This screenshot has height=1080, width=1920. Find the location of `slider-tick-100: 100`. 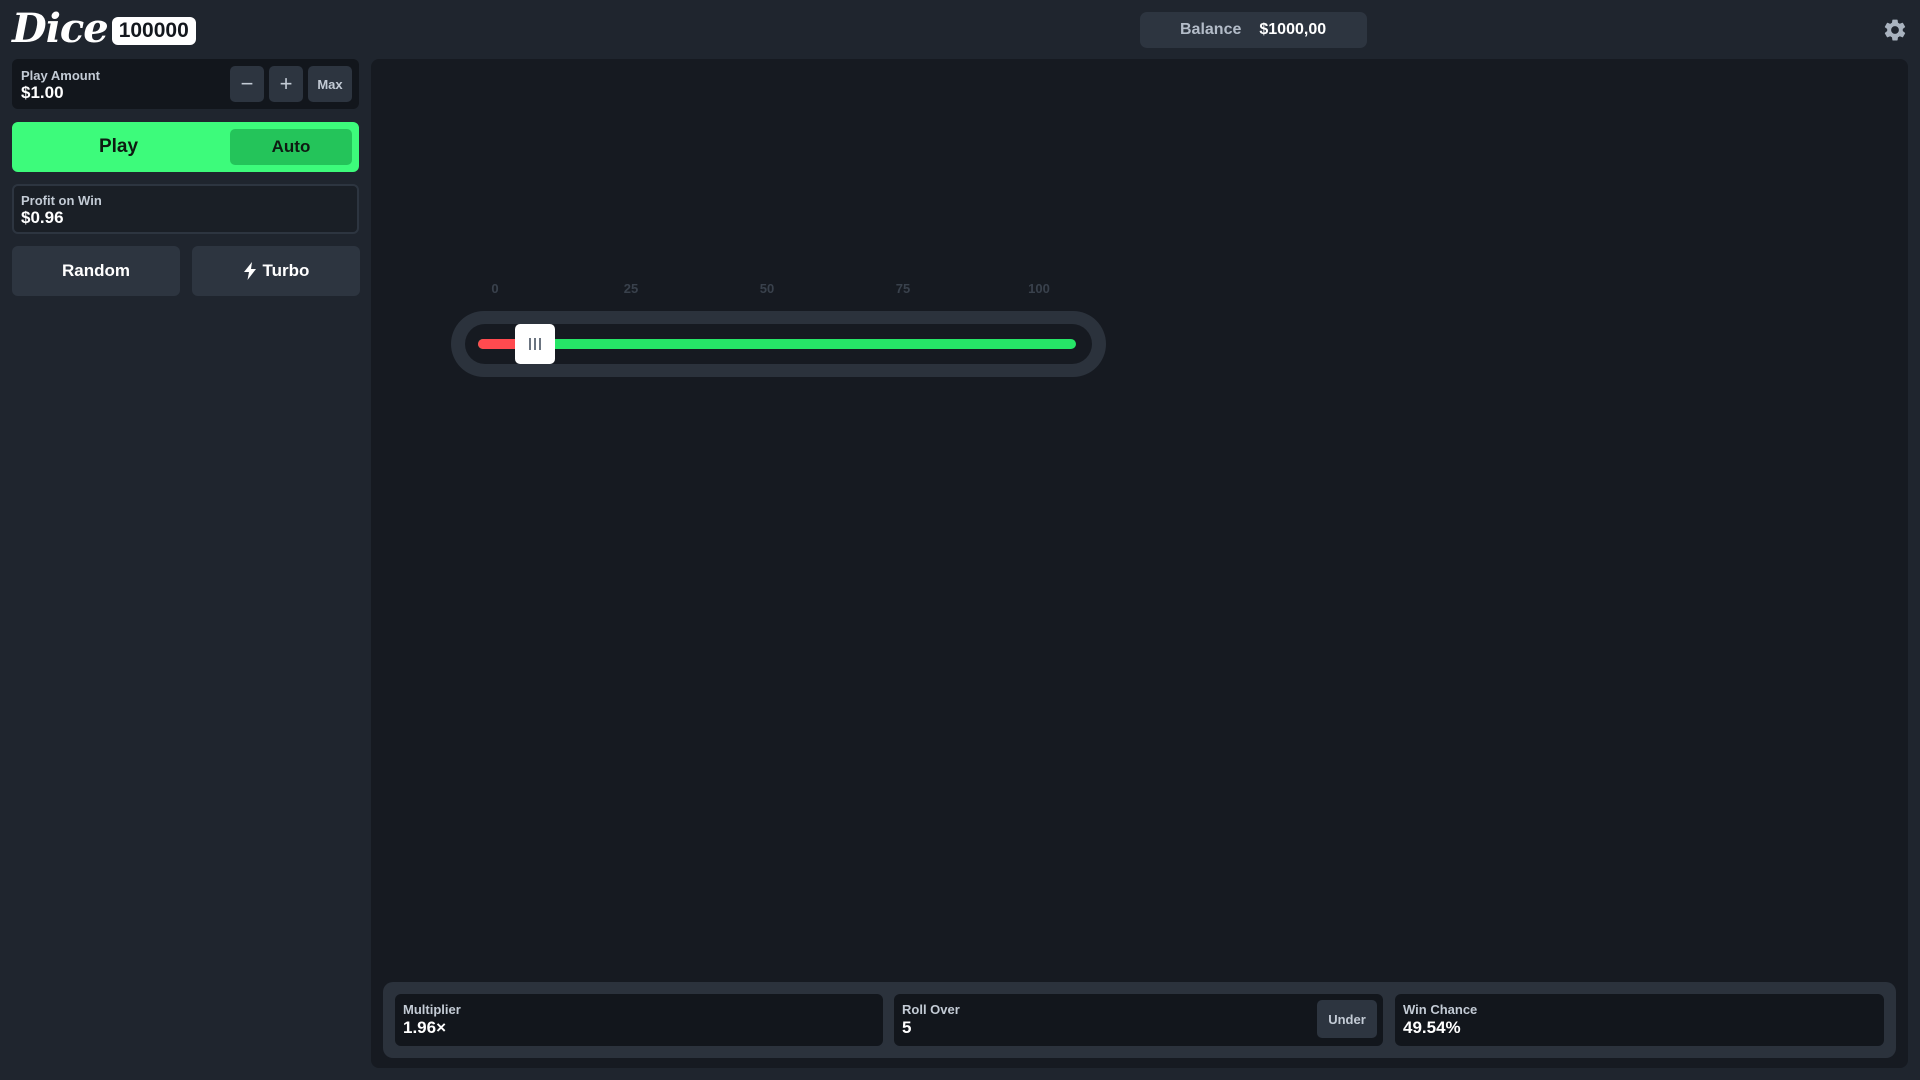

slider-tick-100: 100 is located at coordinates (1039, 288).